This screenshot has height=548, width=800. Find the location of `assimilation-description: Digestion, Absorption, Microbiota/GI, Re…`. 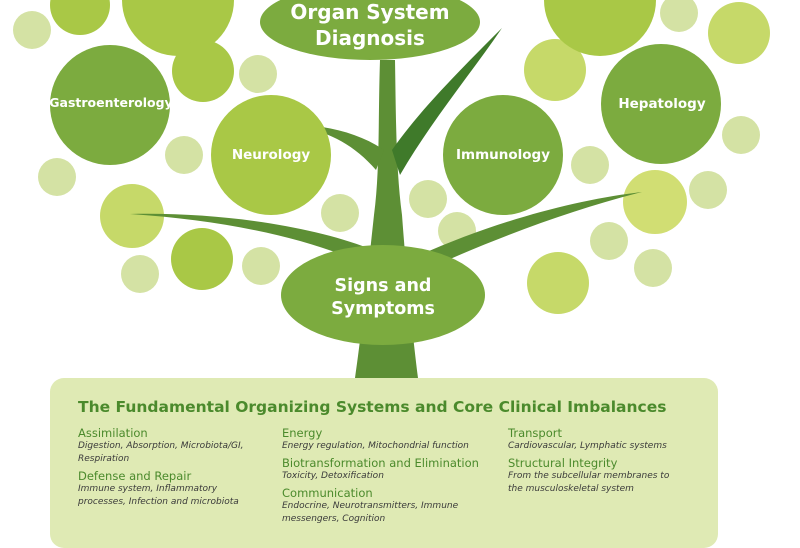

assimilation-description: Digestion, Absorption, Microbiota/GI, Re… is located at coordinates (161, 452).